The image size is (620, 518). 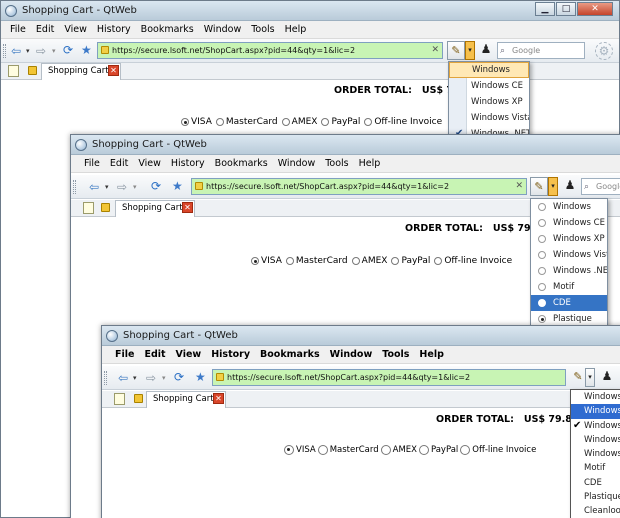 What do you see at coordinates (595, 497) in the screenshot?
I see `style-menu-item: Plastique` at bounding box center [595, 497].